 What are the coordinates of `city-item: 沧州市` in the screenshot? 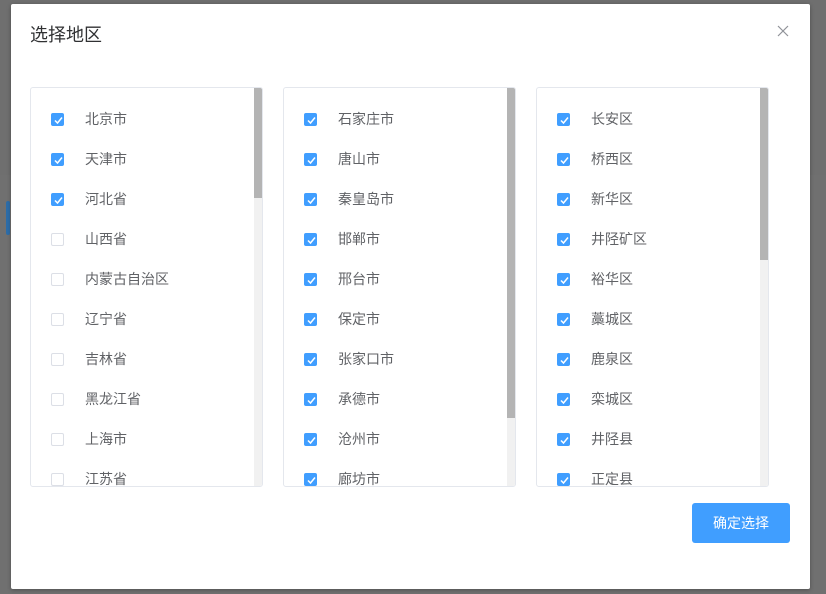 It's located at (395, 440).